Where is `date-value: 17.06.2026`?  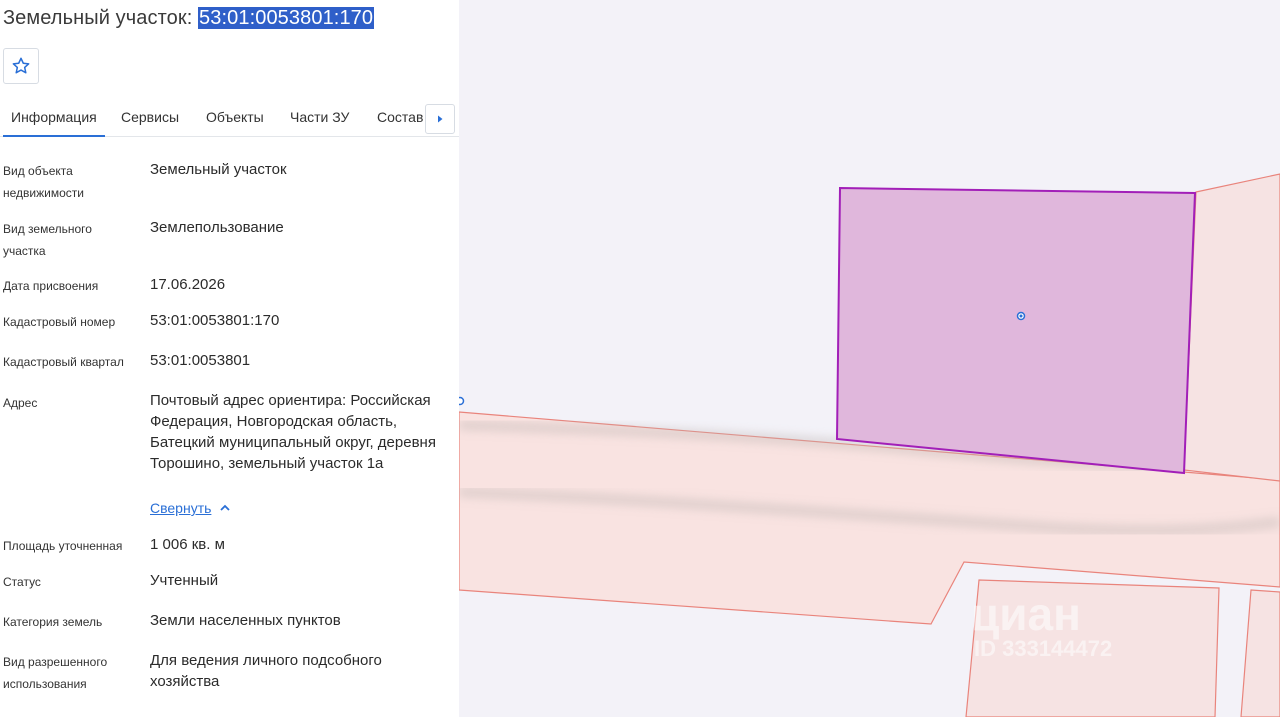
date-value: 17.06.2026 is located at coordinates (188, 284).